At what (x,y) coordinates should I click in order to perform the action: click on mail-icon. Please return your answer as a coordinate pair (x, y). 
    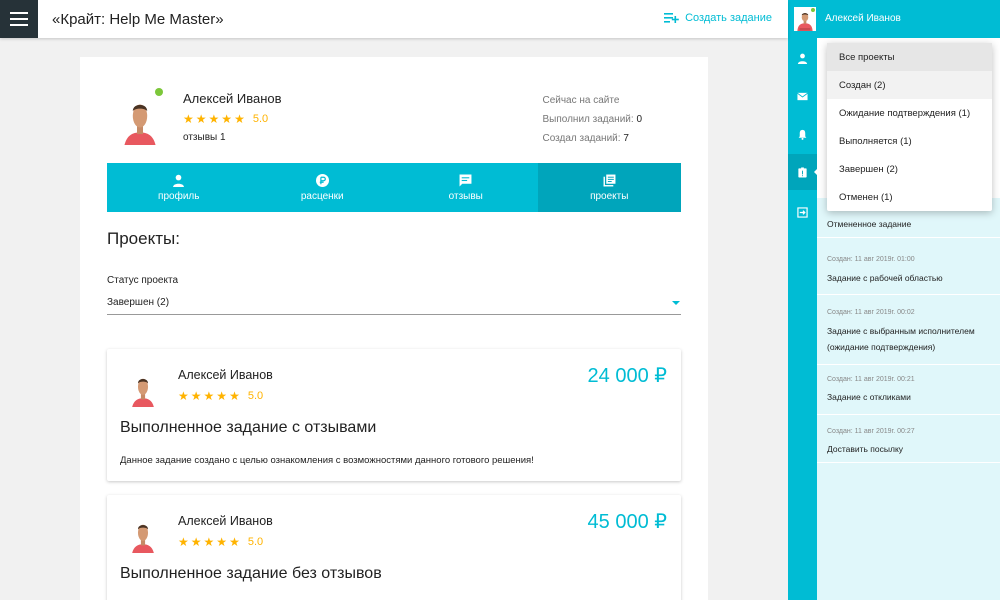
    Looking at the image, I should click on (802, 96).